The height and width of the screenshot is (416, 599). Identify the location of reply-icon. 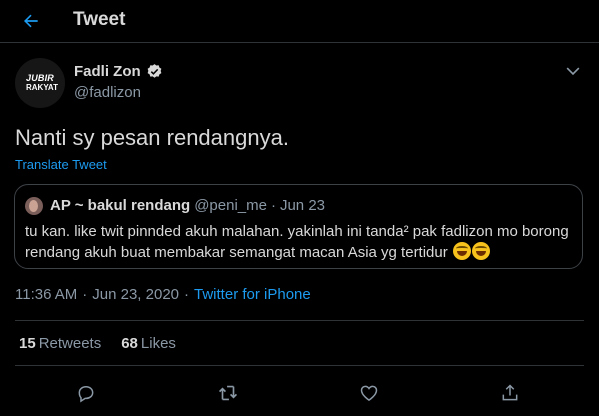
(86, 394).